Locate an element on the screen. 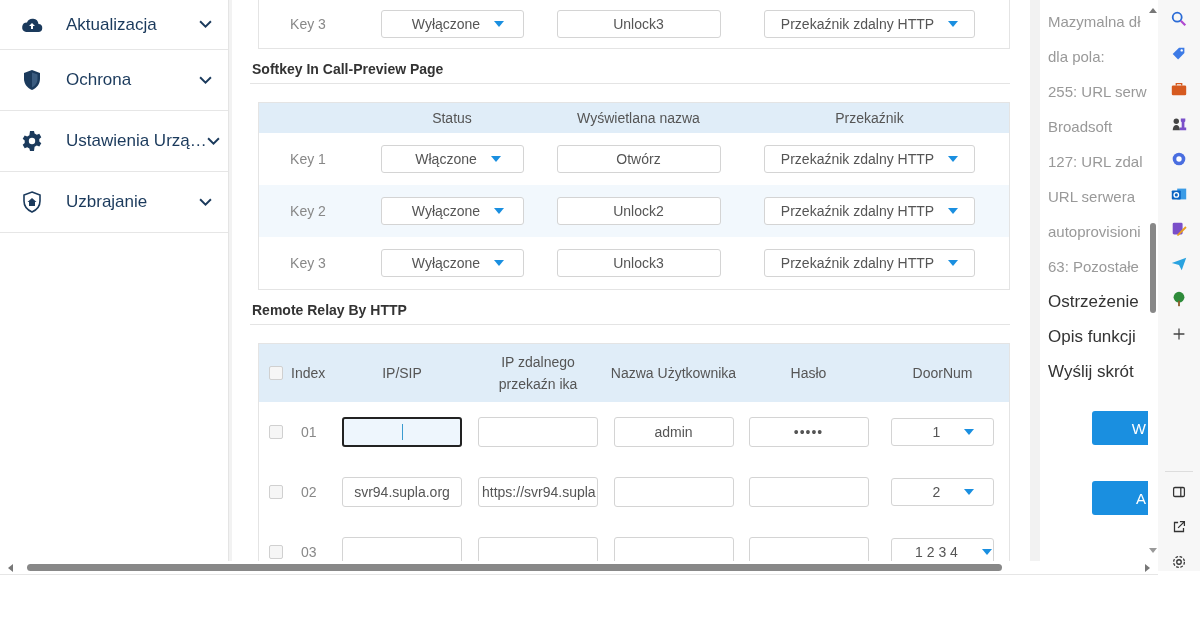 The height and width of the screenshot is (639, 1200). column-header: Index is located at coordinates (308, 373).